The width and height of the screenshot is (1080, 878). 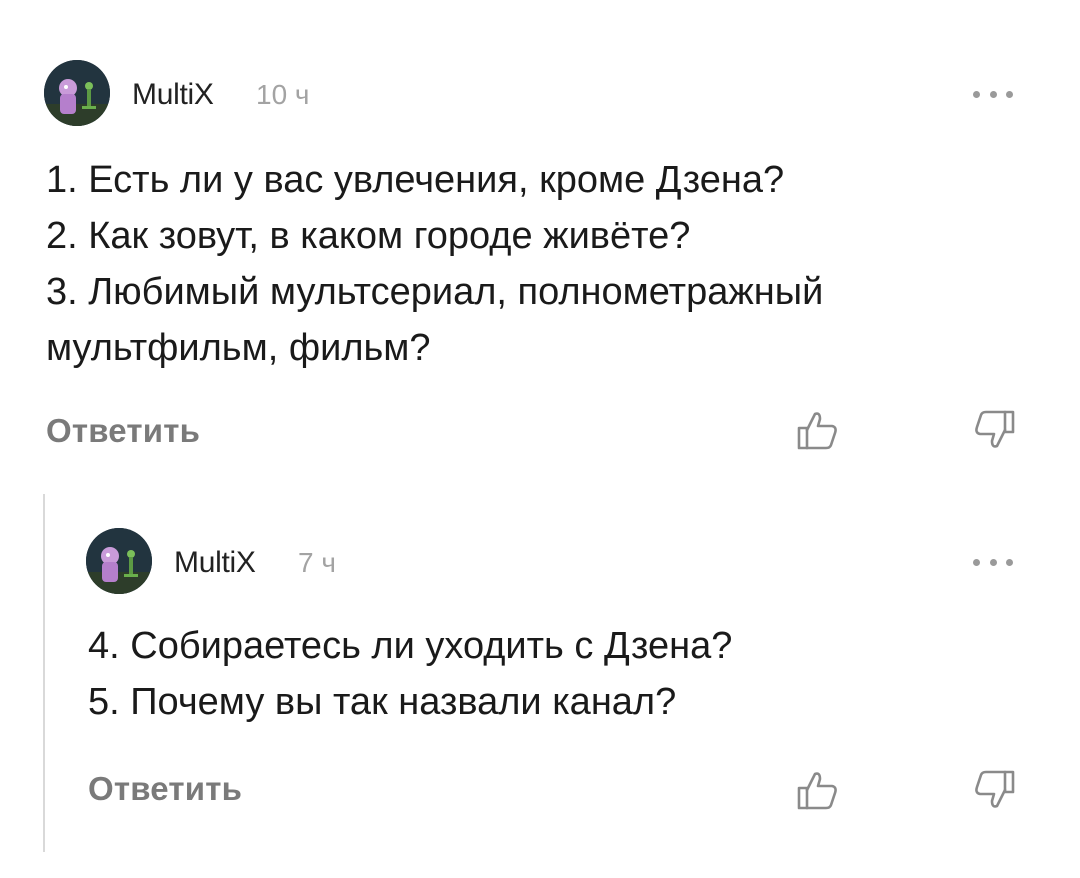 What do you see at coordinates (410, 646) in the screenshot?
I see `comment-line: 4. Собираетесь ли уходить с Дзена?` at bounding box center [410, 646].